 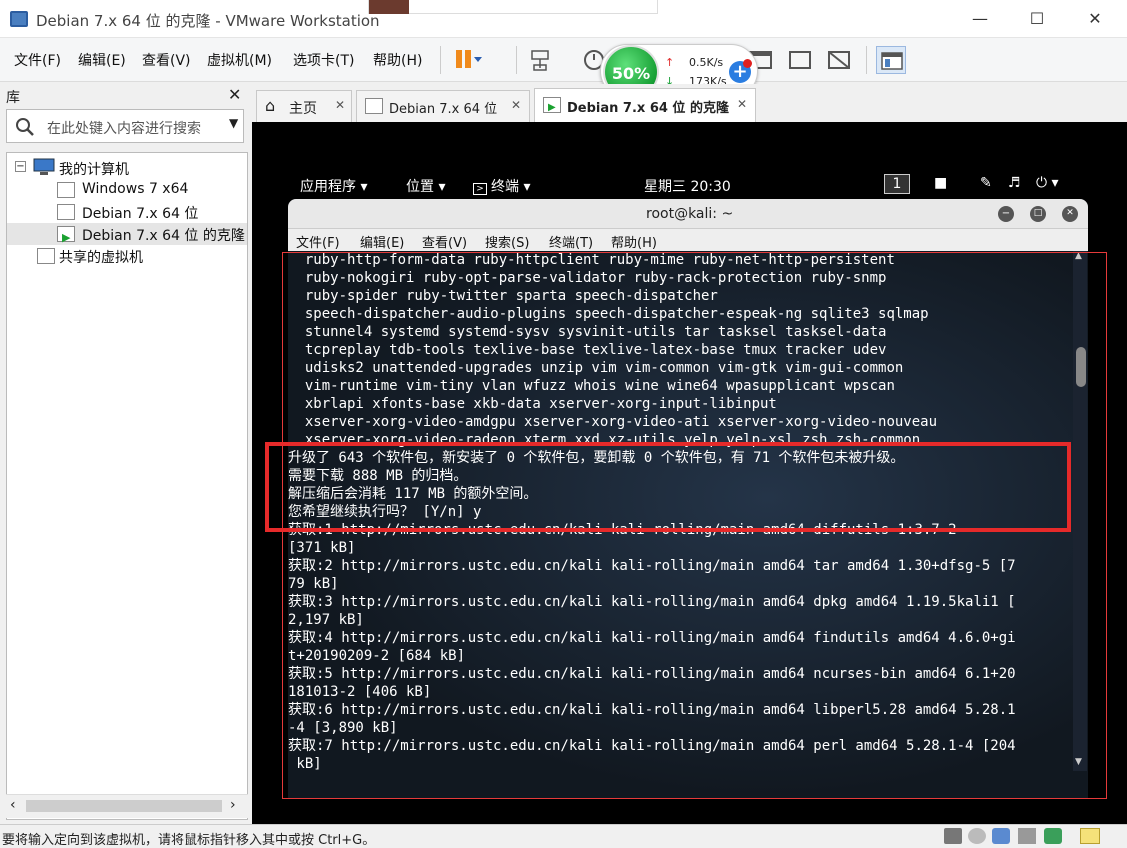 I want to click on status-bar: 要将输入定向到该虚拟机，请将鼠标指针移入其中或按 Ctrl+G。, so click(x=563, y=836).